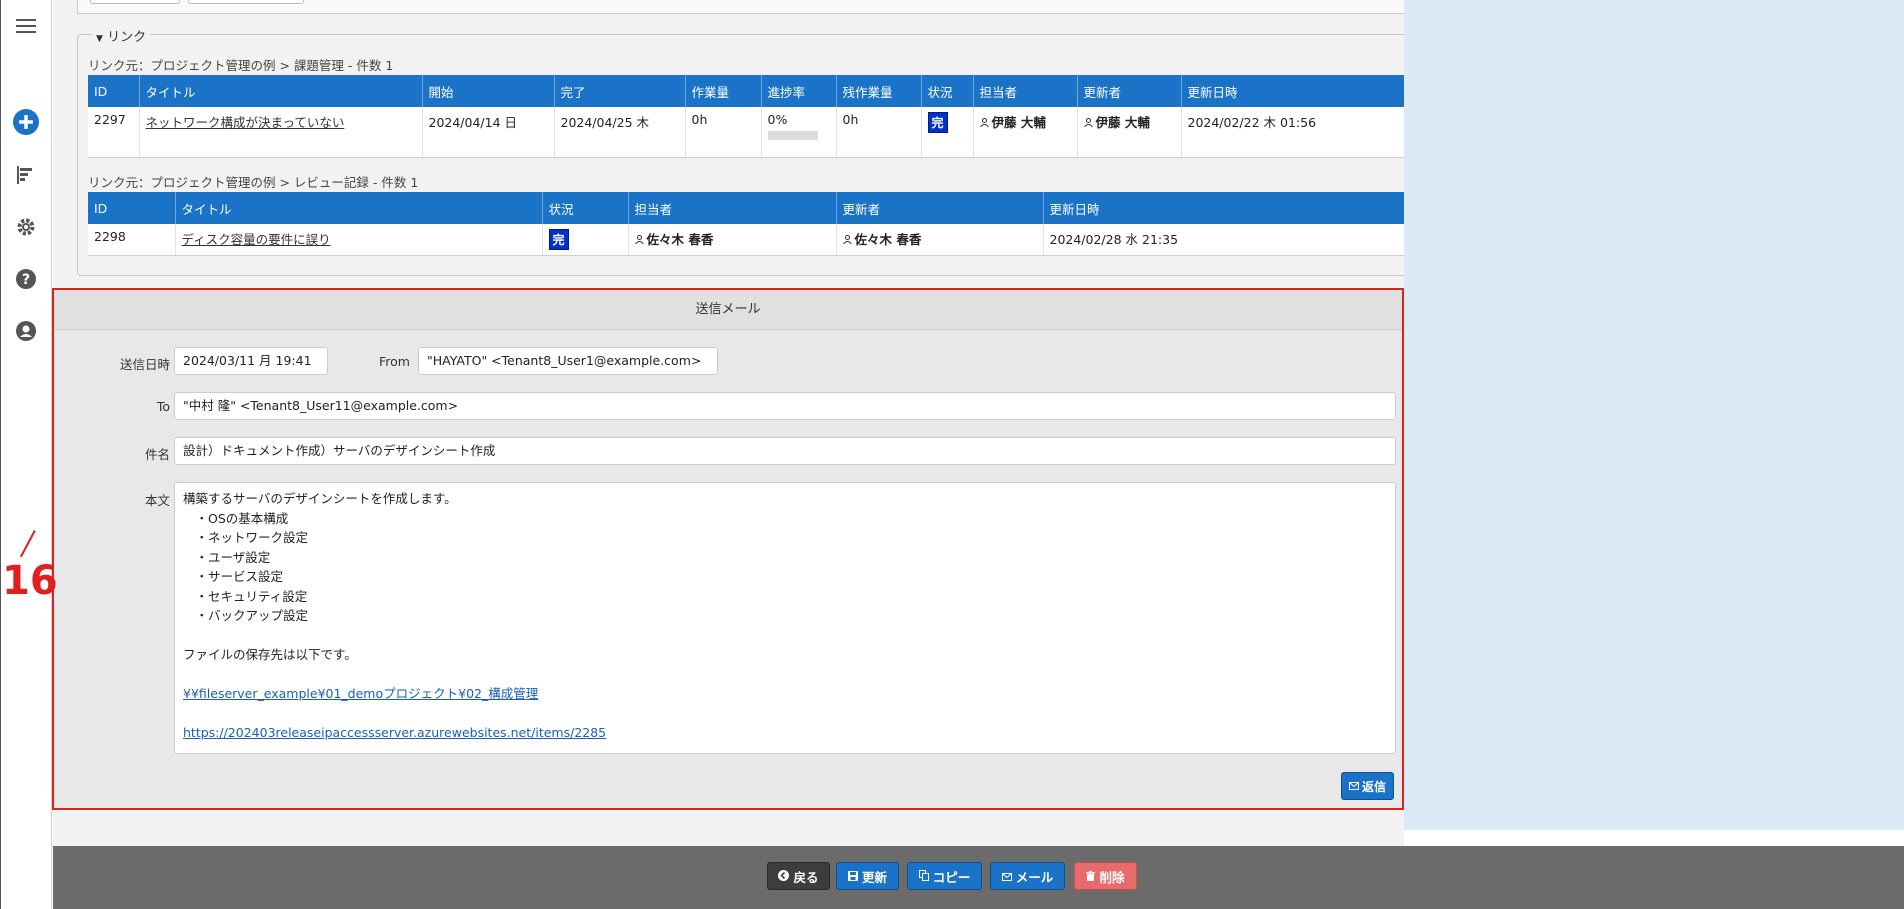 The height and width of the screenshot is (909, 1904). I want to click on help-icon: ?, so click(26, 279).